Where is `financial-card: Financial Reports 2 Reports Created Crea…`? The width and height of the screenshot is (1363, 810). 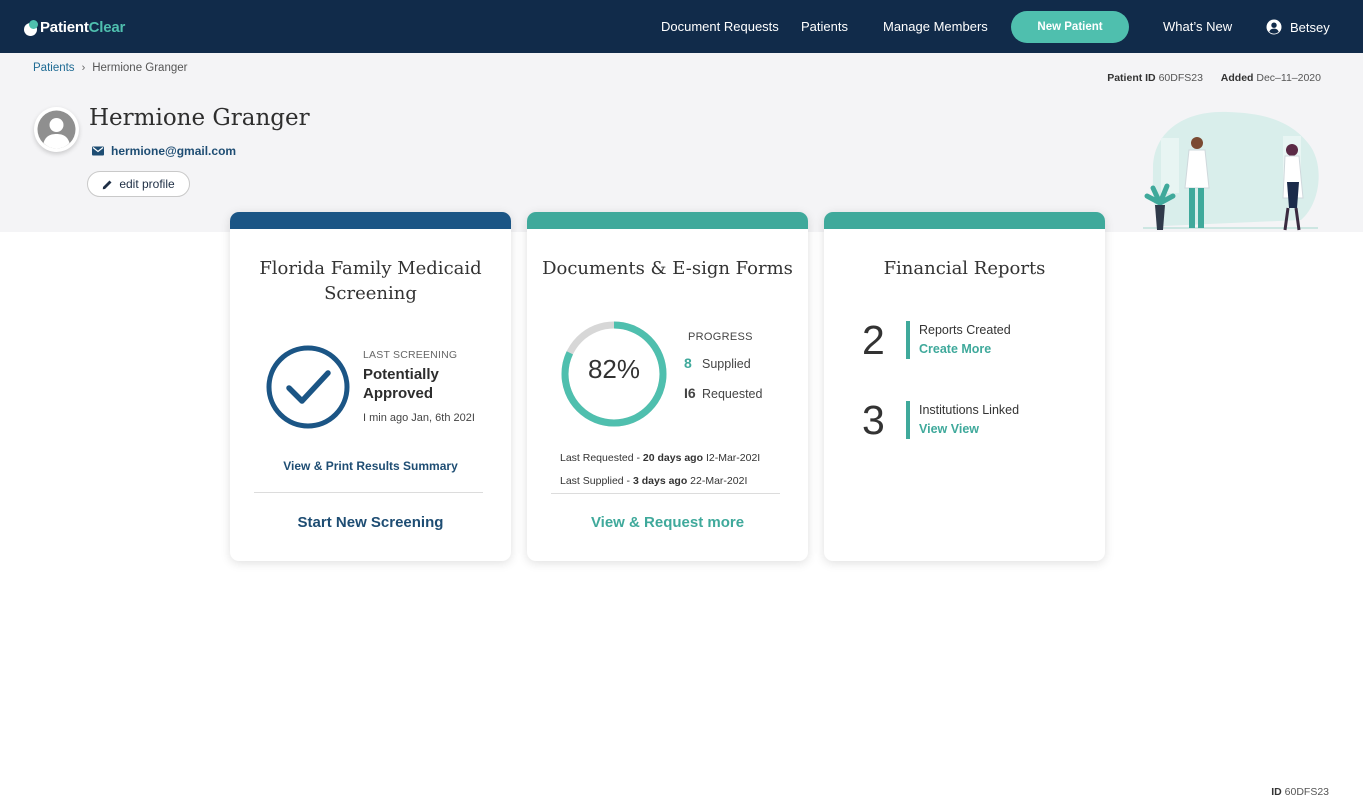
financial-card: Financial Reports 2 Reports Created Crea… is located at coordinates (964, 386).